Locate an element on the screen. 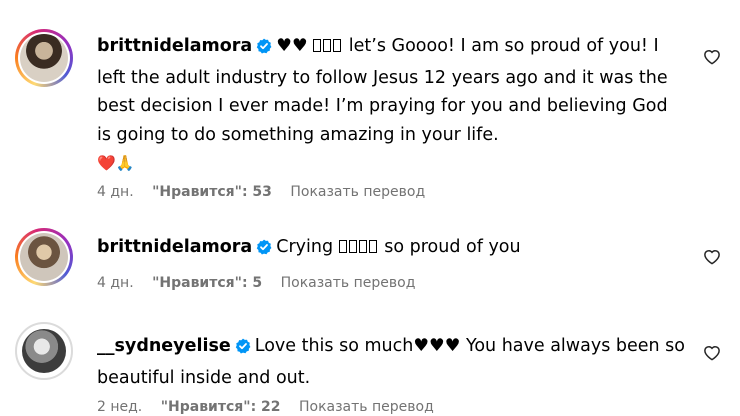 The height and width of the screenshot is (416, 740). comment-meta: 4 дн. "Нравится": 53 Показать перевод is located at coordinates (268, 192).